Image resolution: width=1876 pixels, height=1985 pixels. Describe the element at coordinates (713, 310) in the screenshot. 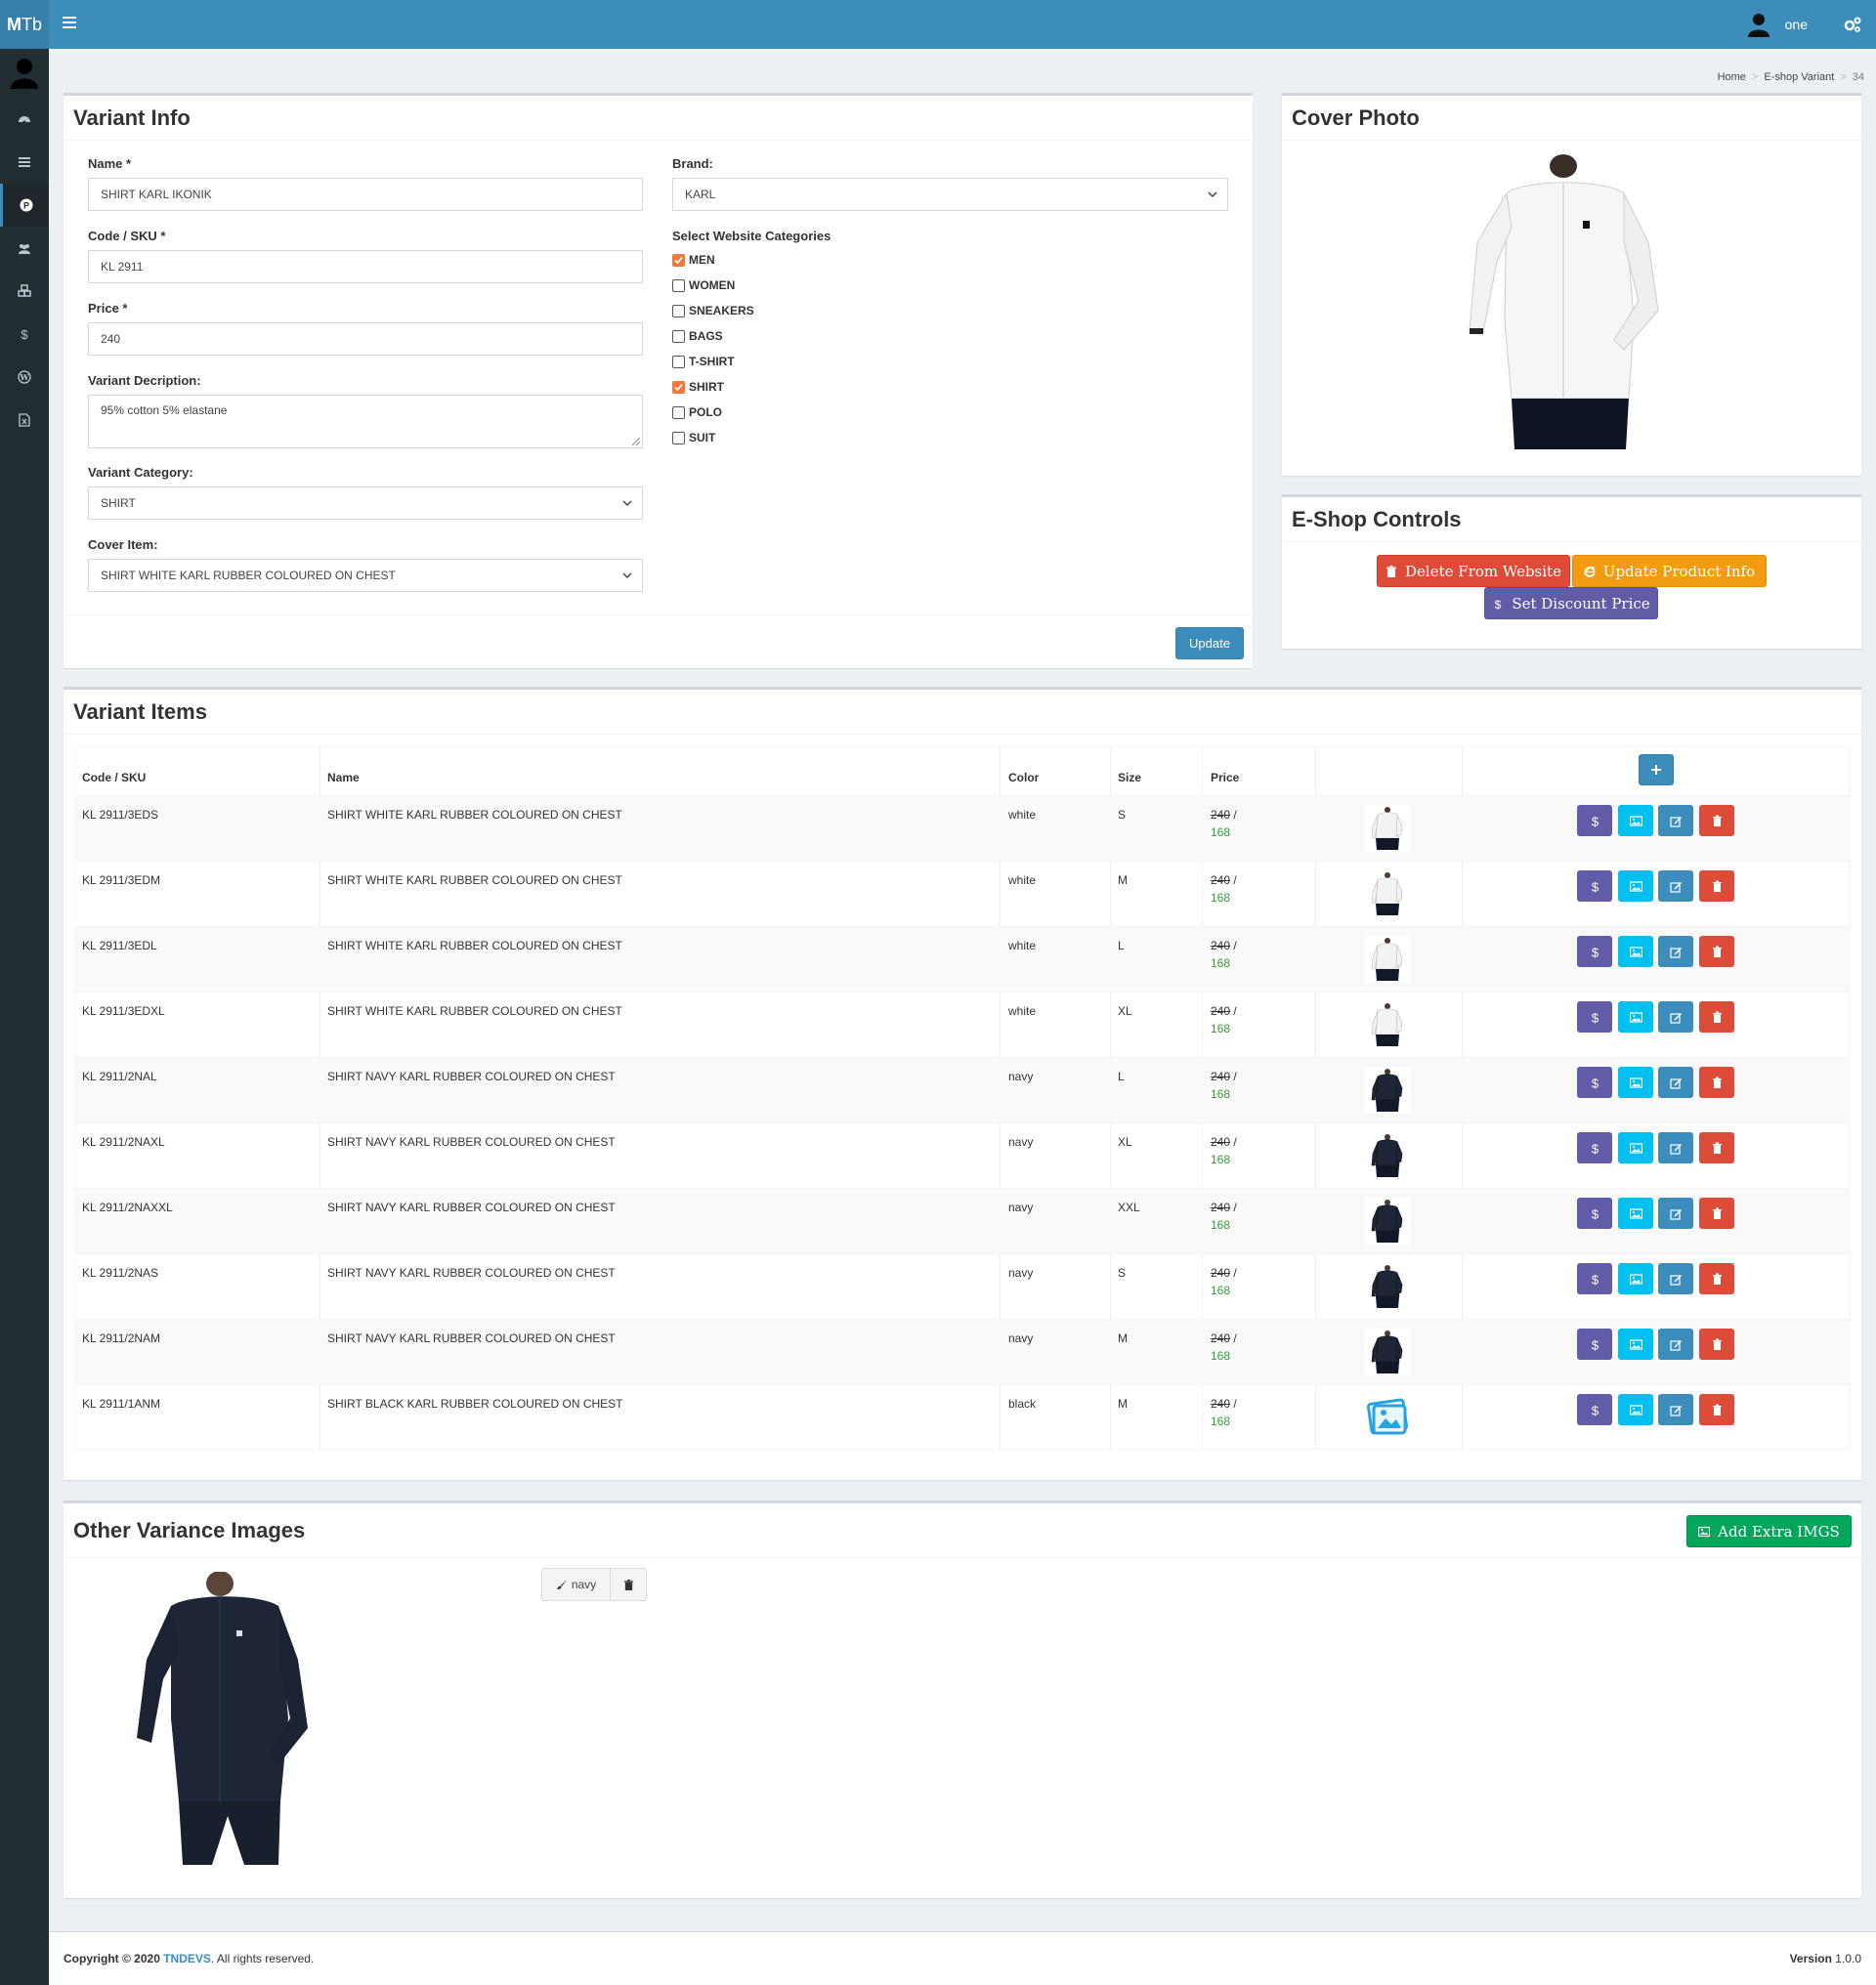

I see `category-checkbox-sneakers: SNEAKERS` at that location.